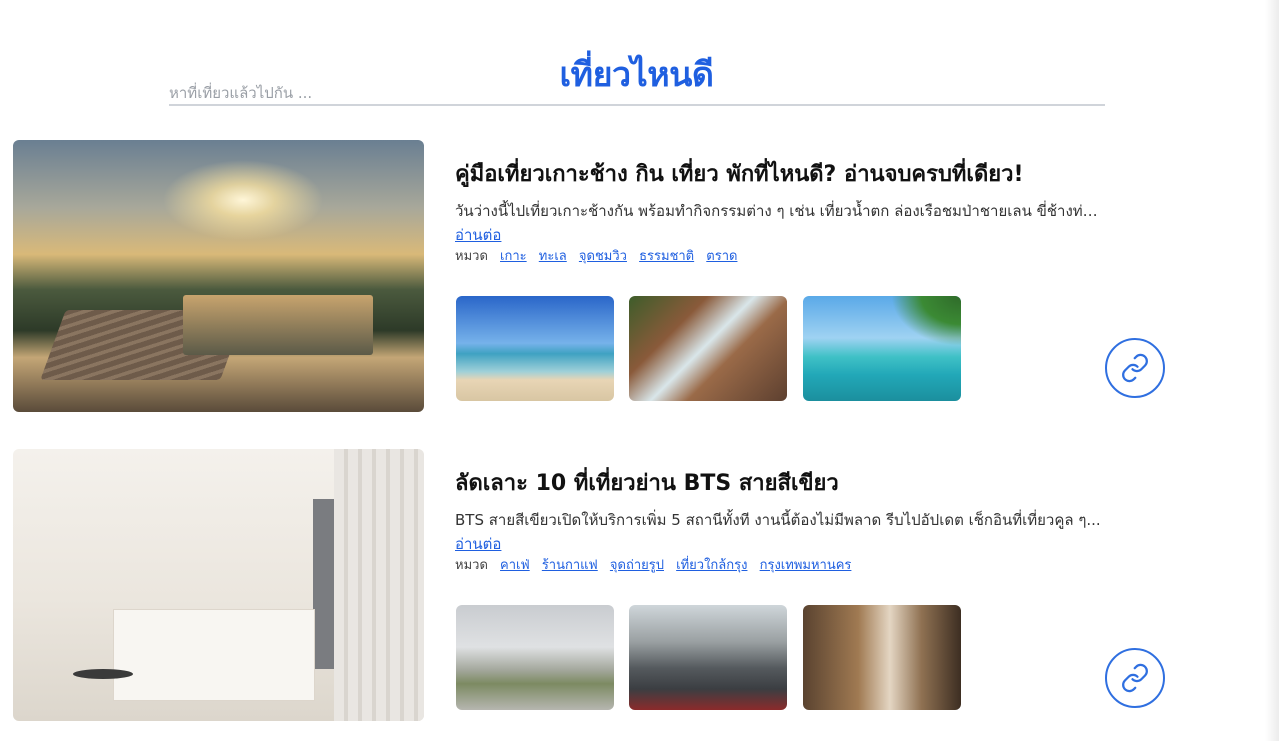 This screenshot has height=741, width=1279. What do you see at coordinates (882, 348) in the screenshot?
I see `thumbnail-island-sea` at bounding box center [882, 348].